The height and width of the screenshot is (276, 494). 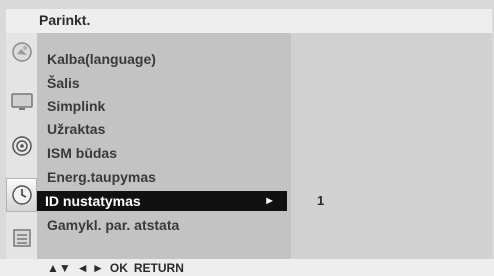 I want to click on menu-item-label: ISM būdas, so click(x=82, y=153).